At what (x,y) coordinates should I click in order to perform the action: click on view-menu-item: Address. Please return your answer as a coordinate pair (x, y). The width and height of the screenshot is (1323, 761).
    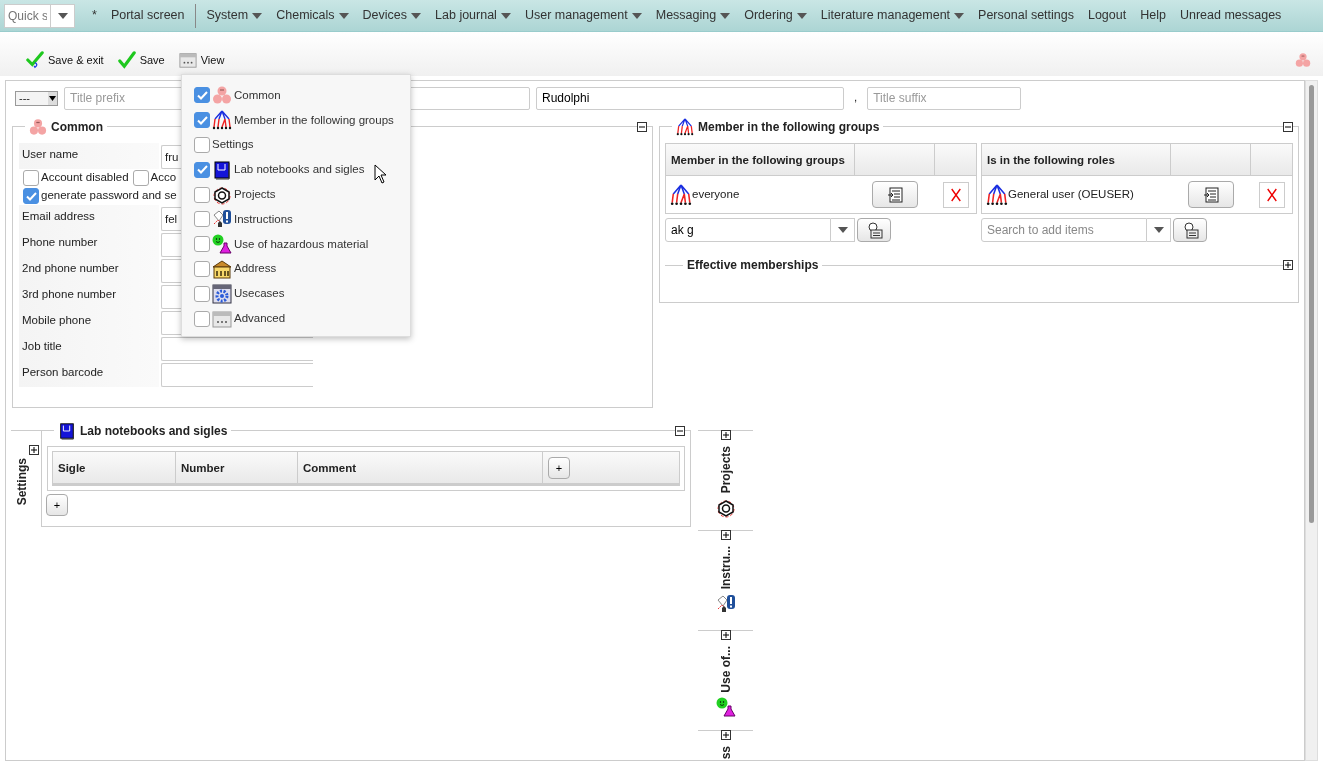
    Looking at the image, I should click on (302, 269).